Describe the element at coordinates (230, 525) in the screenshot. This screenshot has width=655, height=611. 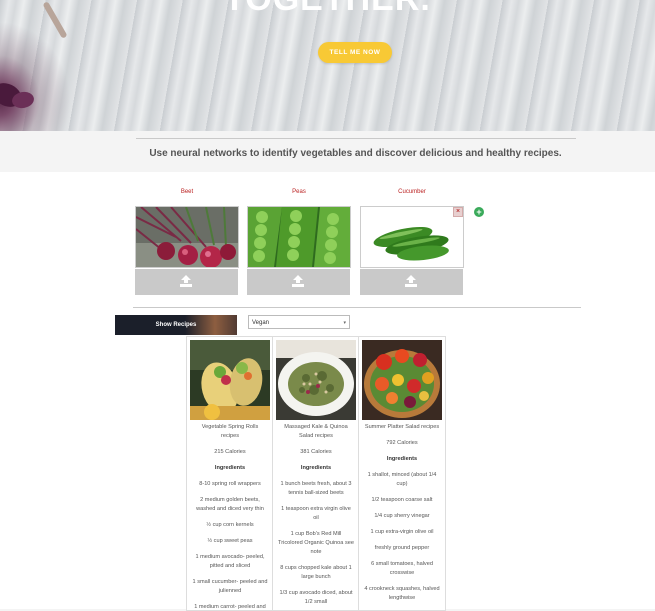
I see `ingredient-item: ½ cup corn kernels` at that location.